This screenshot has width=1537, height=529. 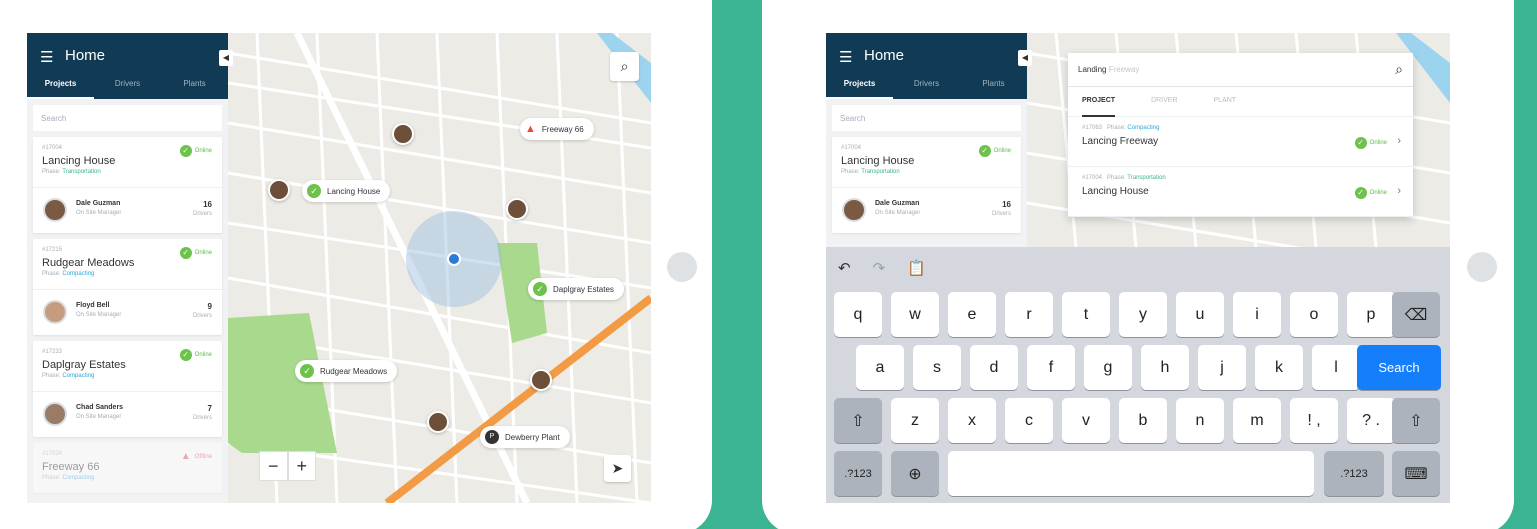 I want to click on key-0: z, so click(x=915, y=420).